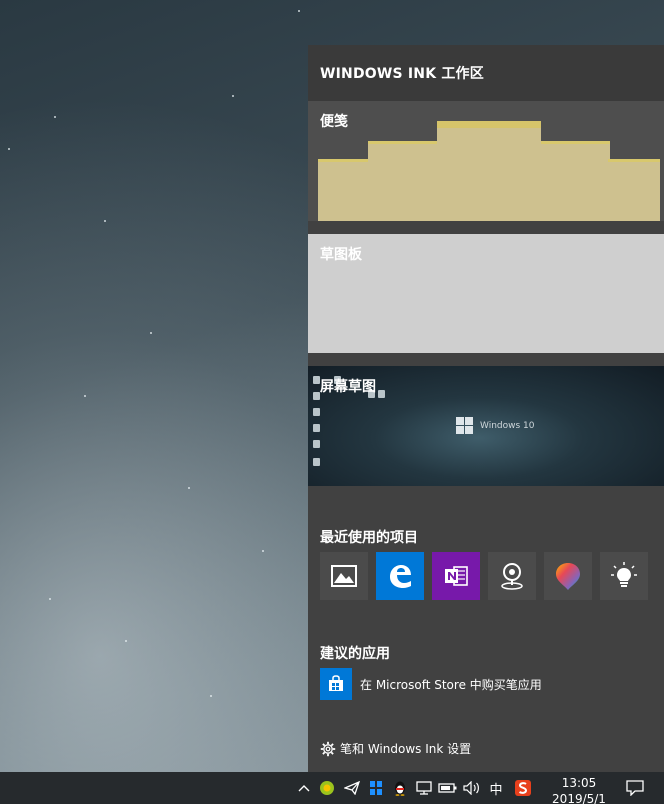 The width and height of the screenshot is (664, 804). I want to click on panel-title: WINDOWS INK 工作区, so click(486, 73).